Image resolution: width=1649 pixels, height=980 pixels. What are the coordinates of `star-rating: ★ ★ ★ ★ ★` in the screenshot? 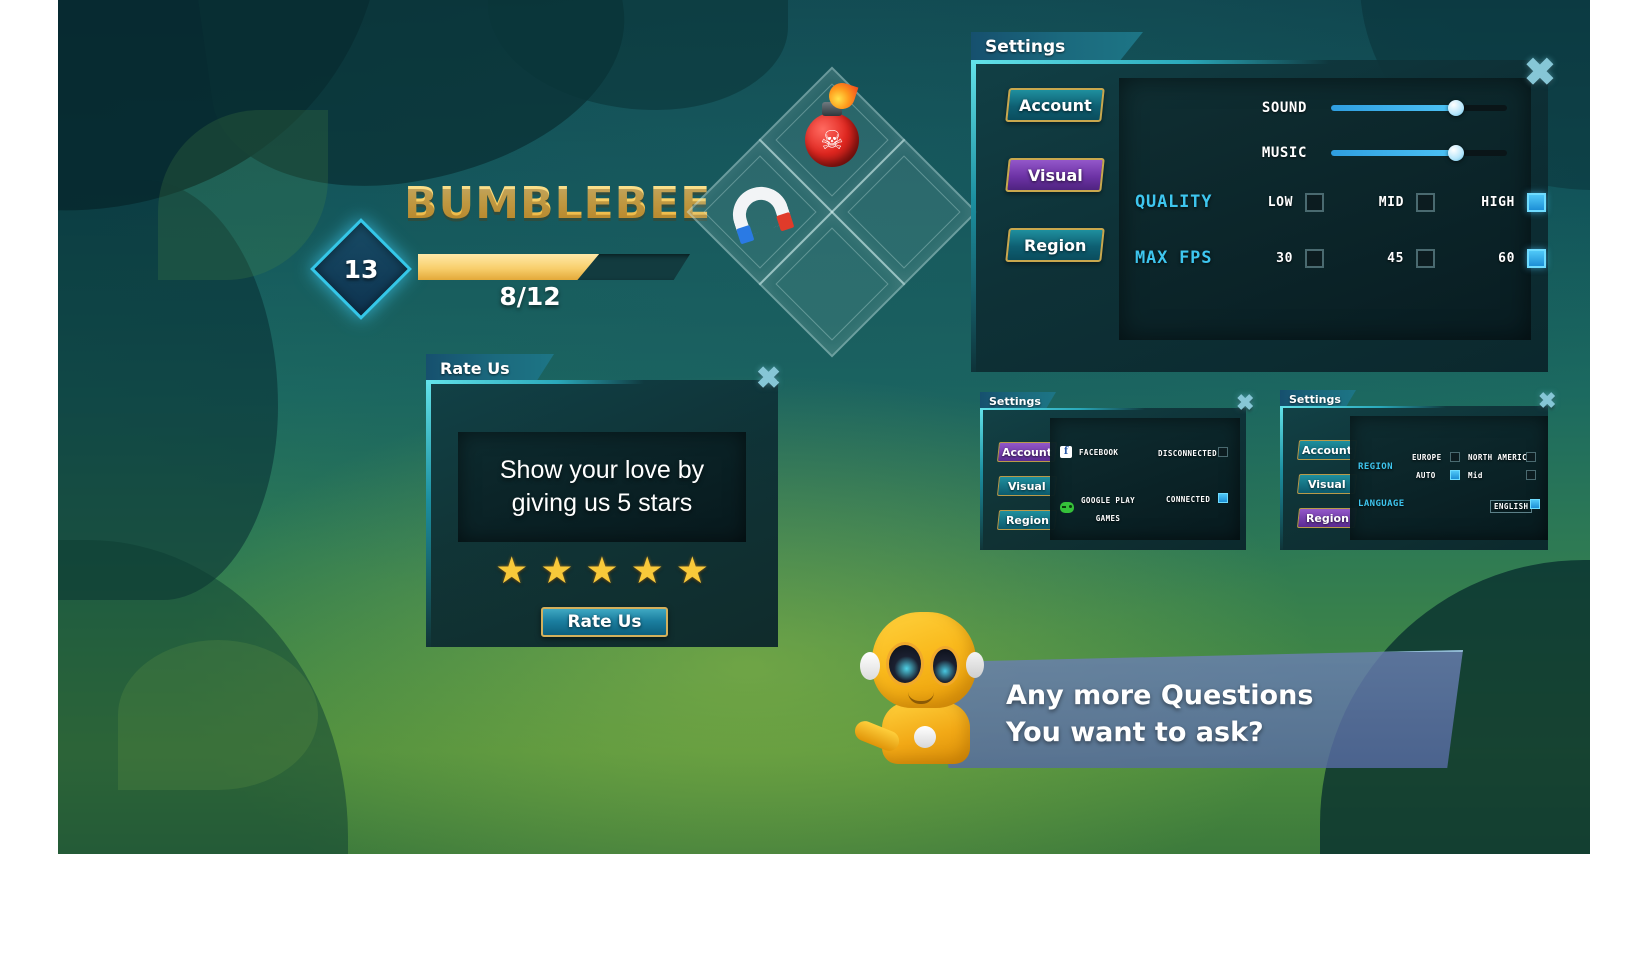 It's located at (602, 570).